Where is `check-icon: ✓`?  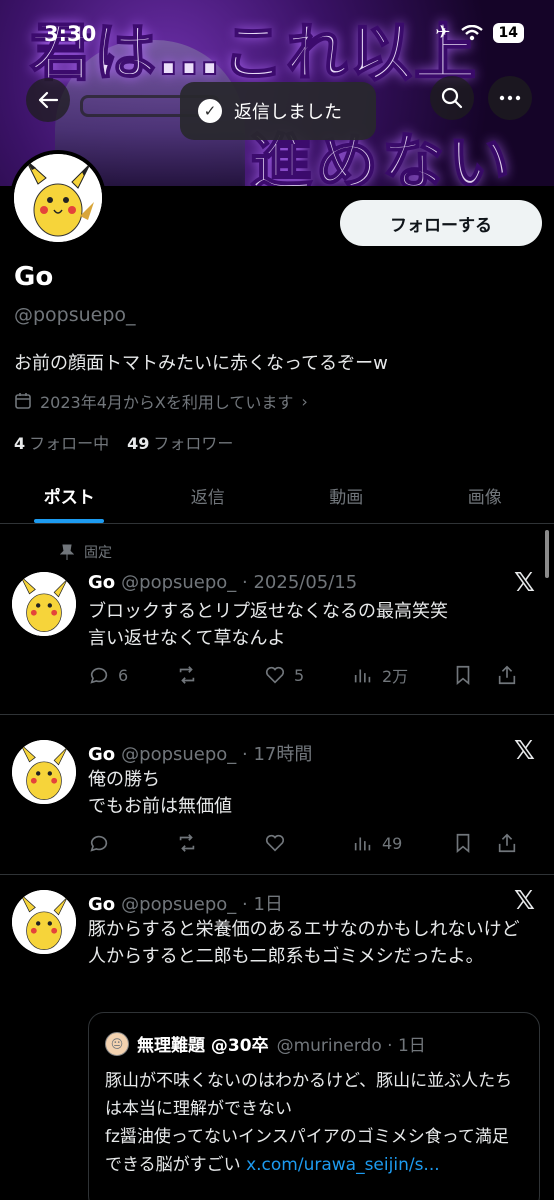 check-icon: ✓ is located at coordinates (210, 111).